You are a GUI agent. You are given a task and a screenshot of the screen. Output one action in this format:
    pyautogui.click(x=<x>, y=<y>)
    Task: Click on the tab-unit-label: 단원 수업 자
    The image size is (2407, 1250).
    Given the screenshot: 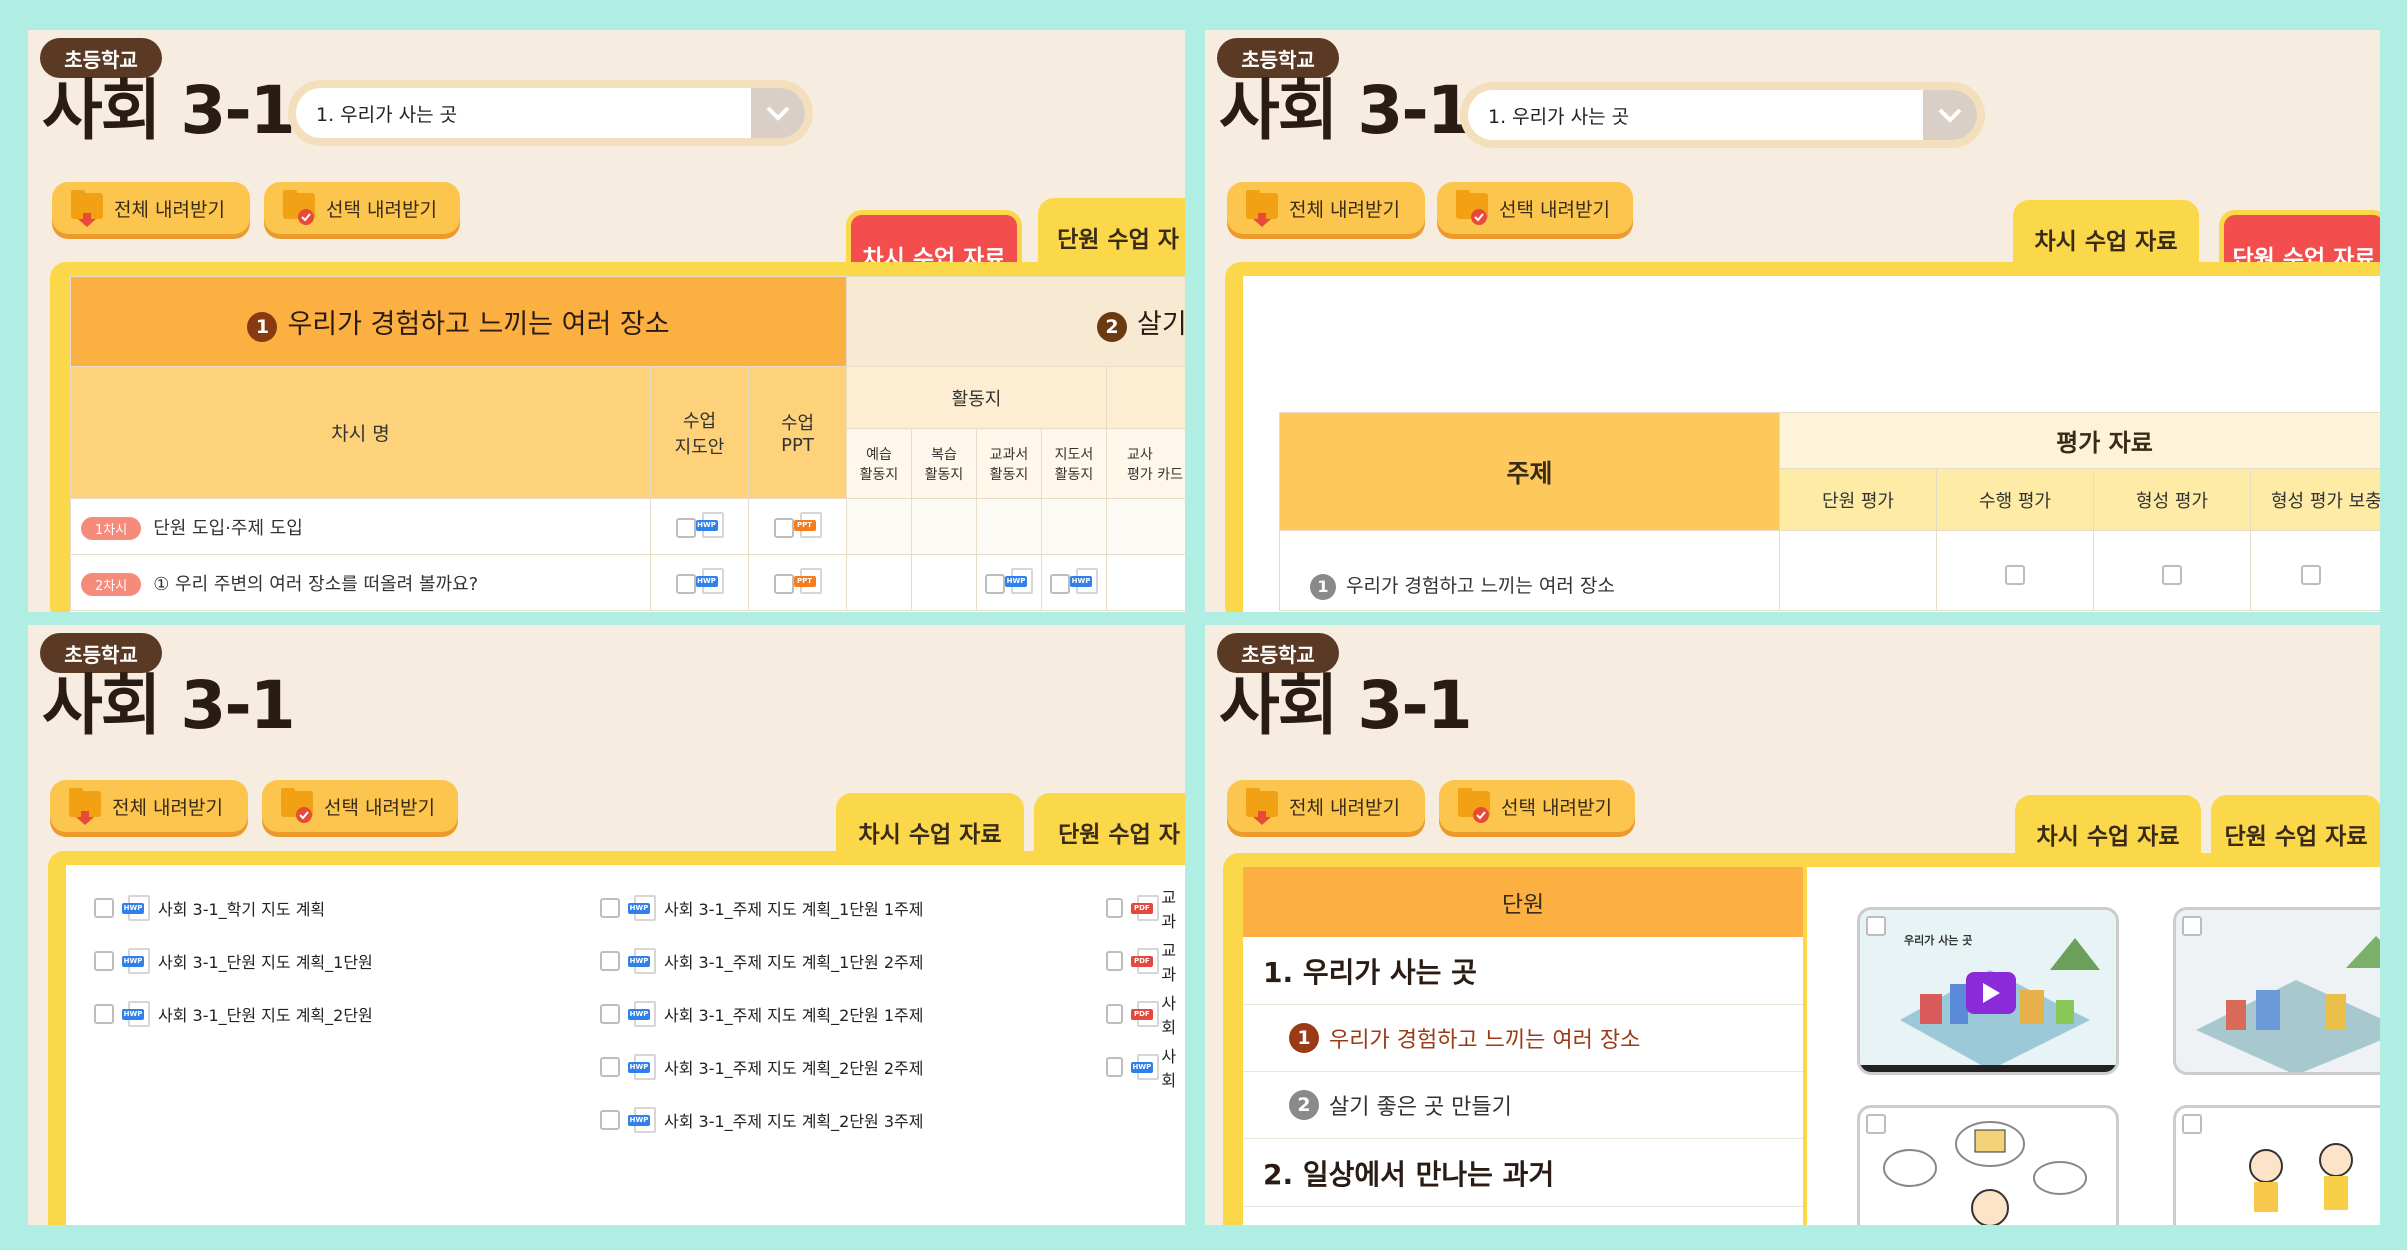 What is the action you would take?
    pyautogui.click(x=1119, y=835)
    